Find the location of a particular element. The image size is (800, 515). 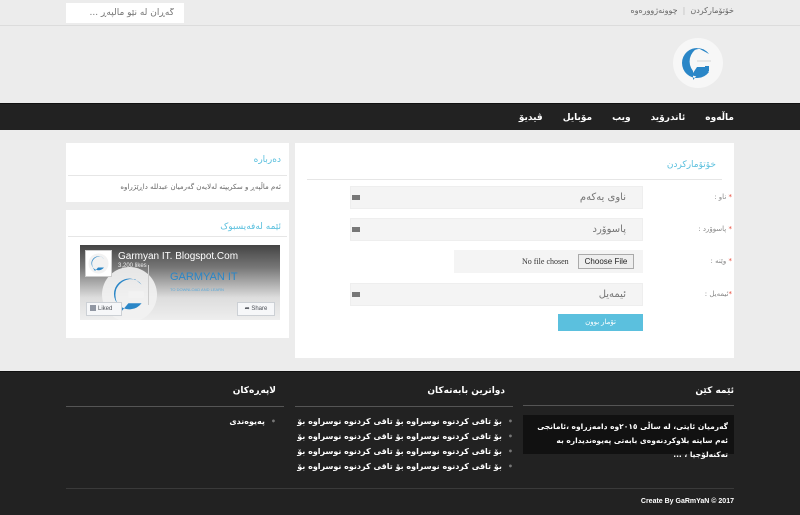

choose-file-button: Choose File is located at coordinates (606, 261).